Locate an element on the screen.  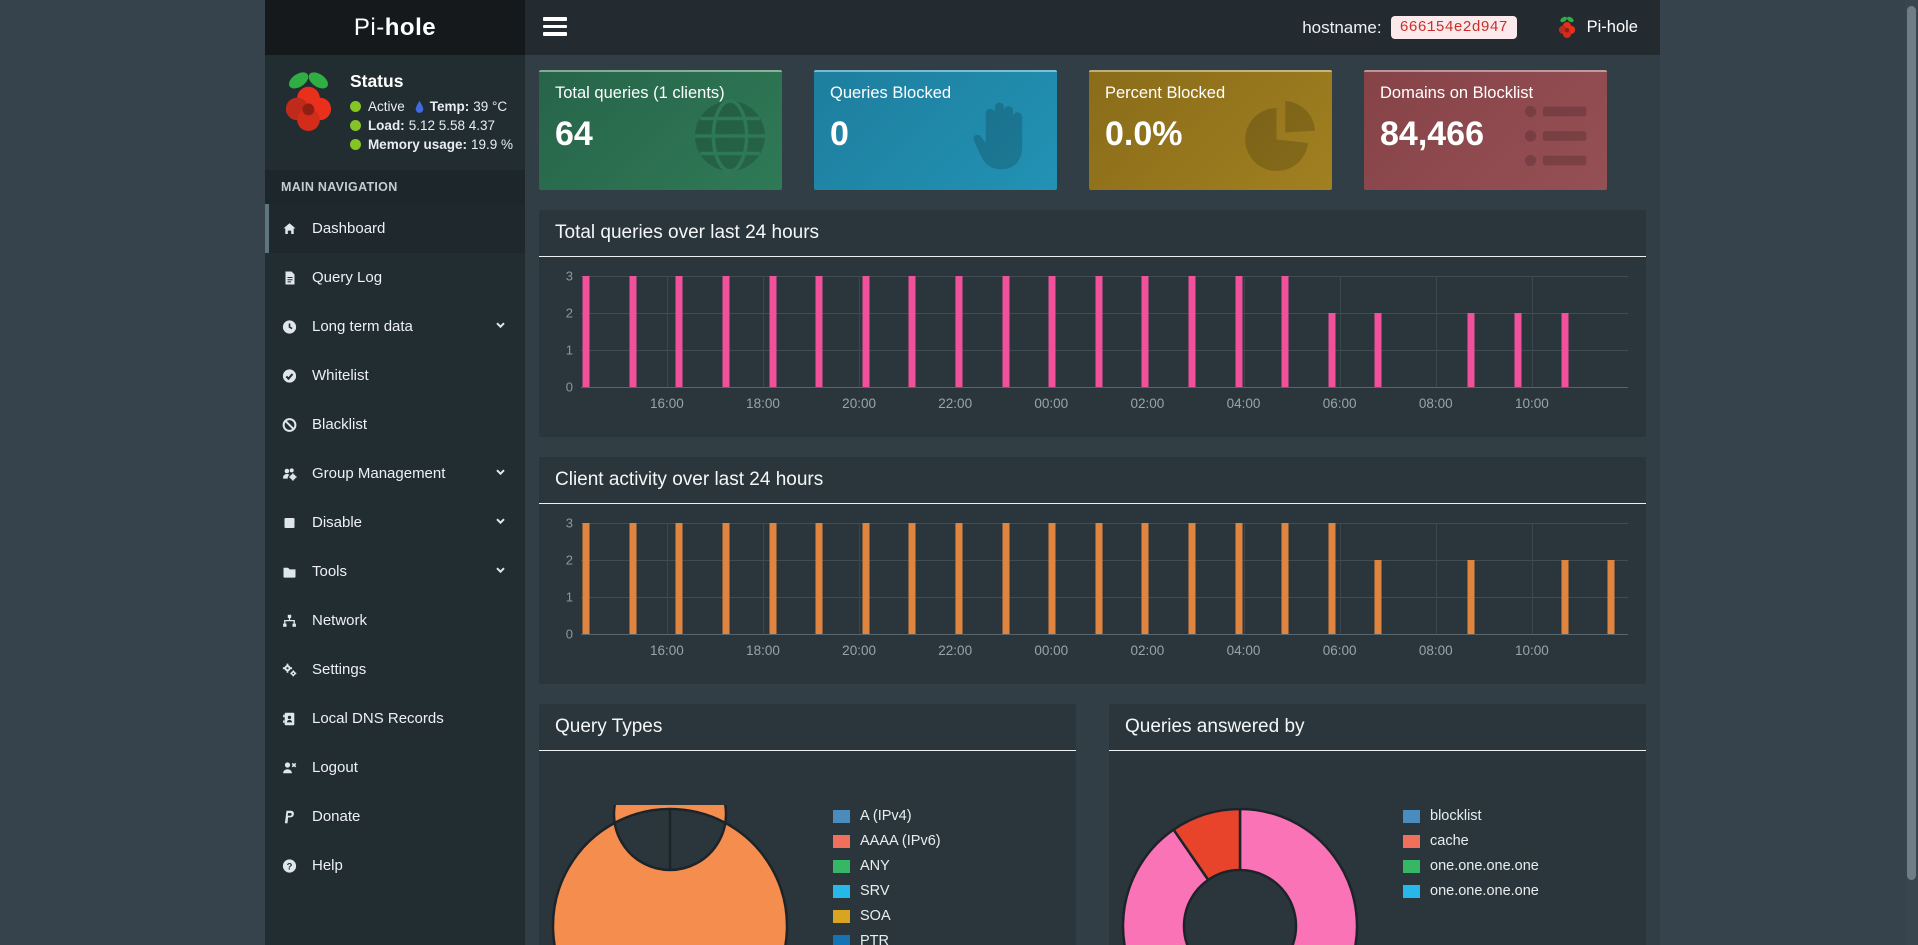
sidebar-item-group-management: Group Management is located at coordinates (395, 473).